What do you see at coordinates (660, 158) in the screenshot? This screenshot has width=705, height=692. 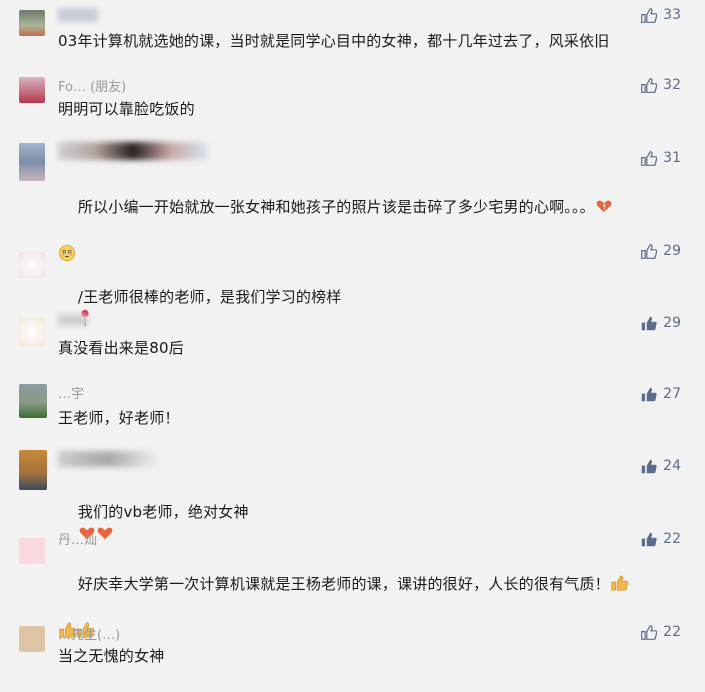 I see `like-button: 31` at bounding box center [660, 158].